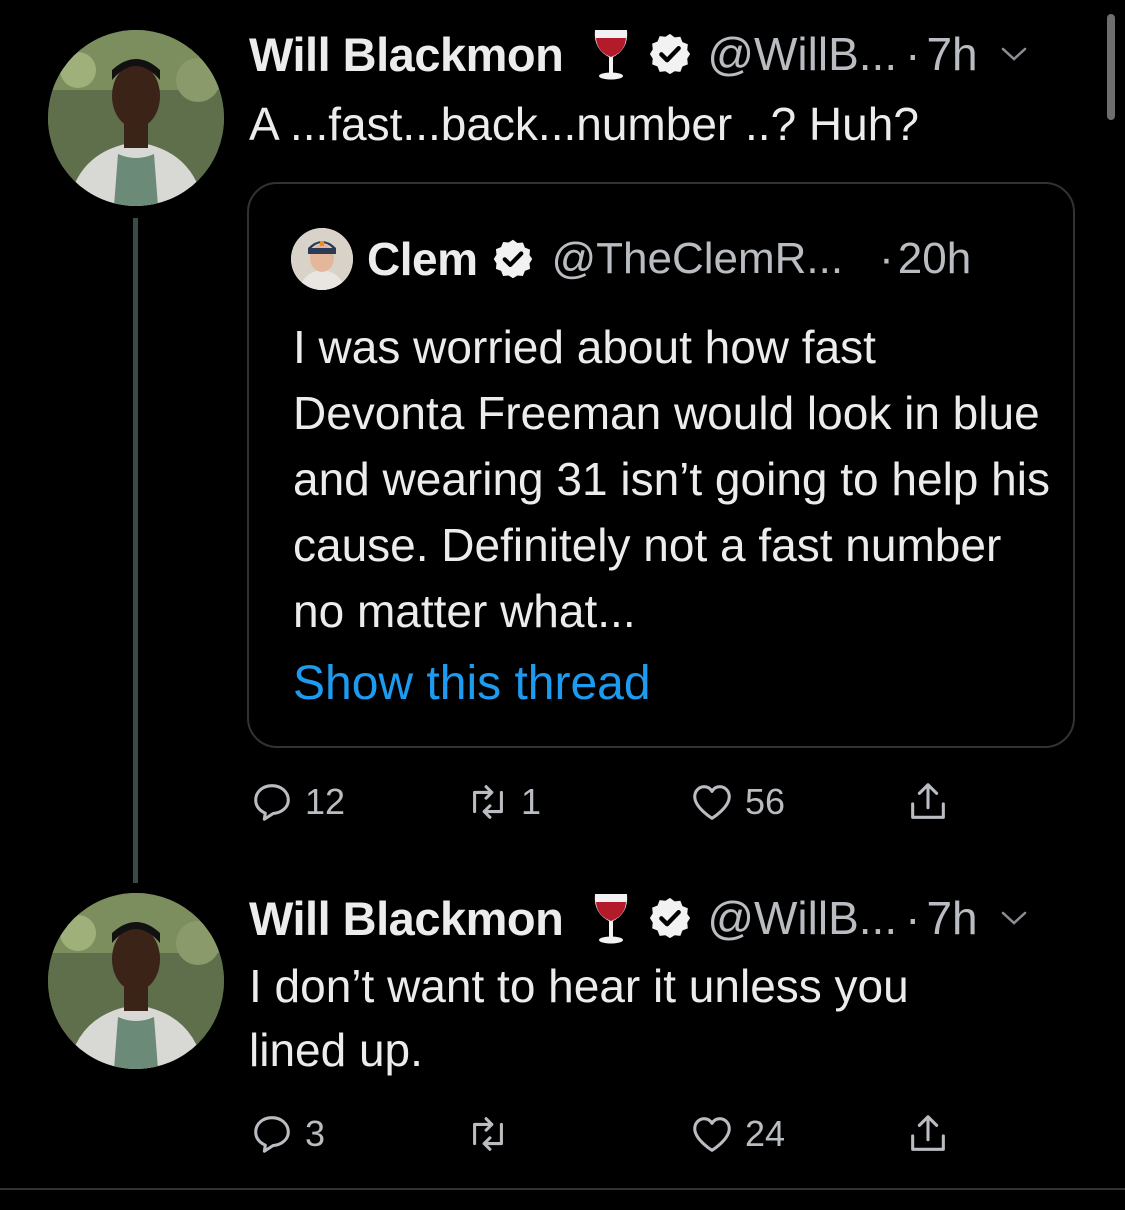 This screenshot has height=1210, width=1125. I want to click on quoted-timestamp: 20h, so click(934, 259).